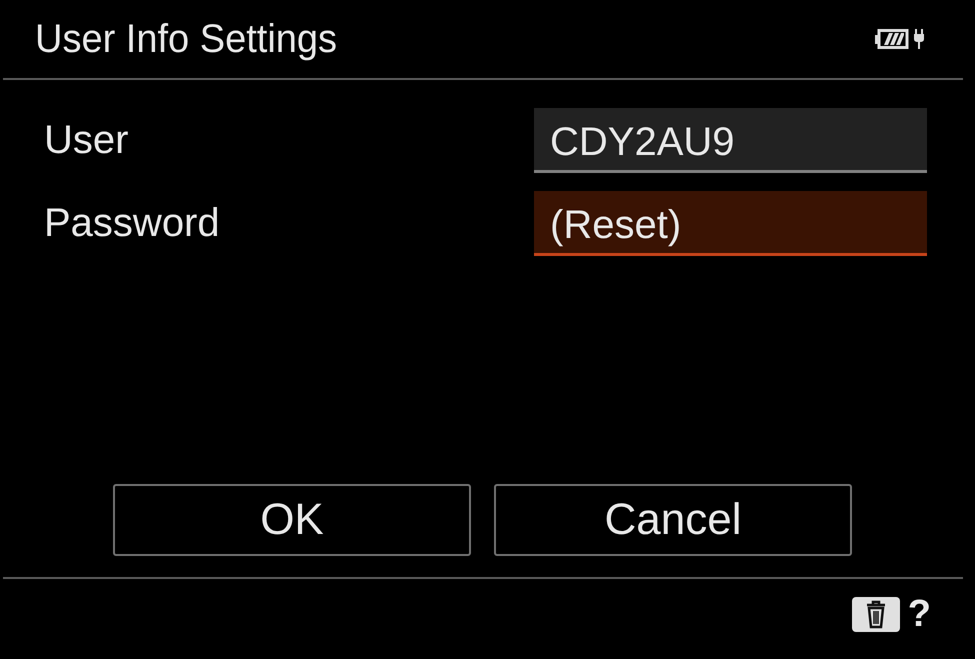 Image resolution: width=975 pixels, height=659 pixels. I want to click on plug-icon, so click(919, 39).